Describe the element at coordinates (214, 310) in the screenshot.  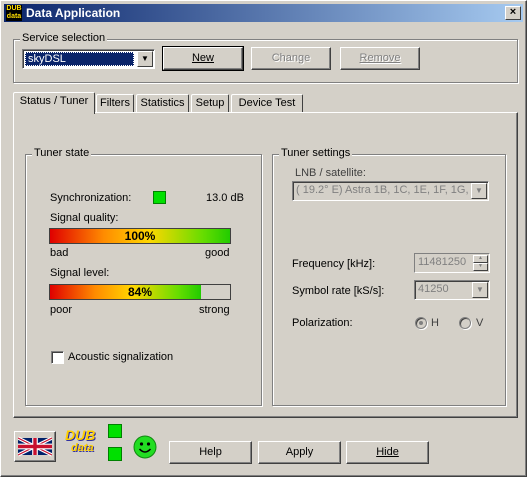
I see `level-strong-label: strong` at that location.